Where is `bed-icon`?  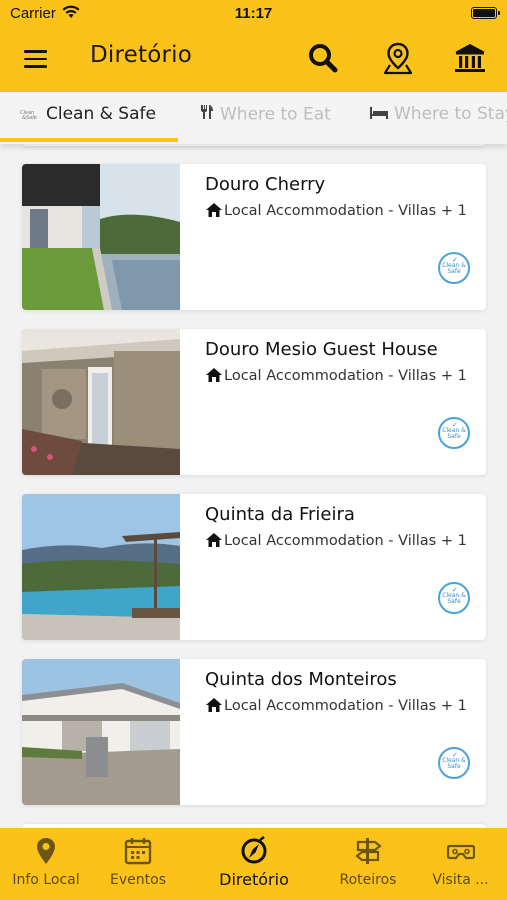
bed-icon is located at coordinates (379, 114).